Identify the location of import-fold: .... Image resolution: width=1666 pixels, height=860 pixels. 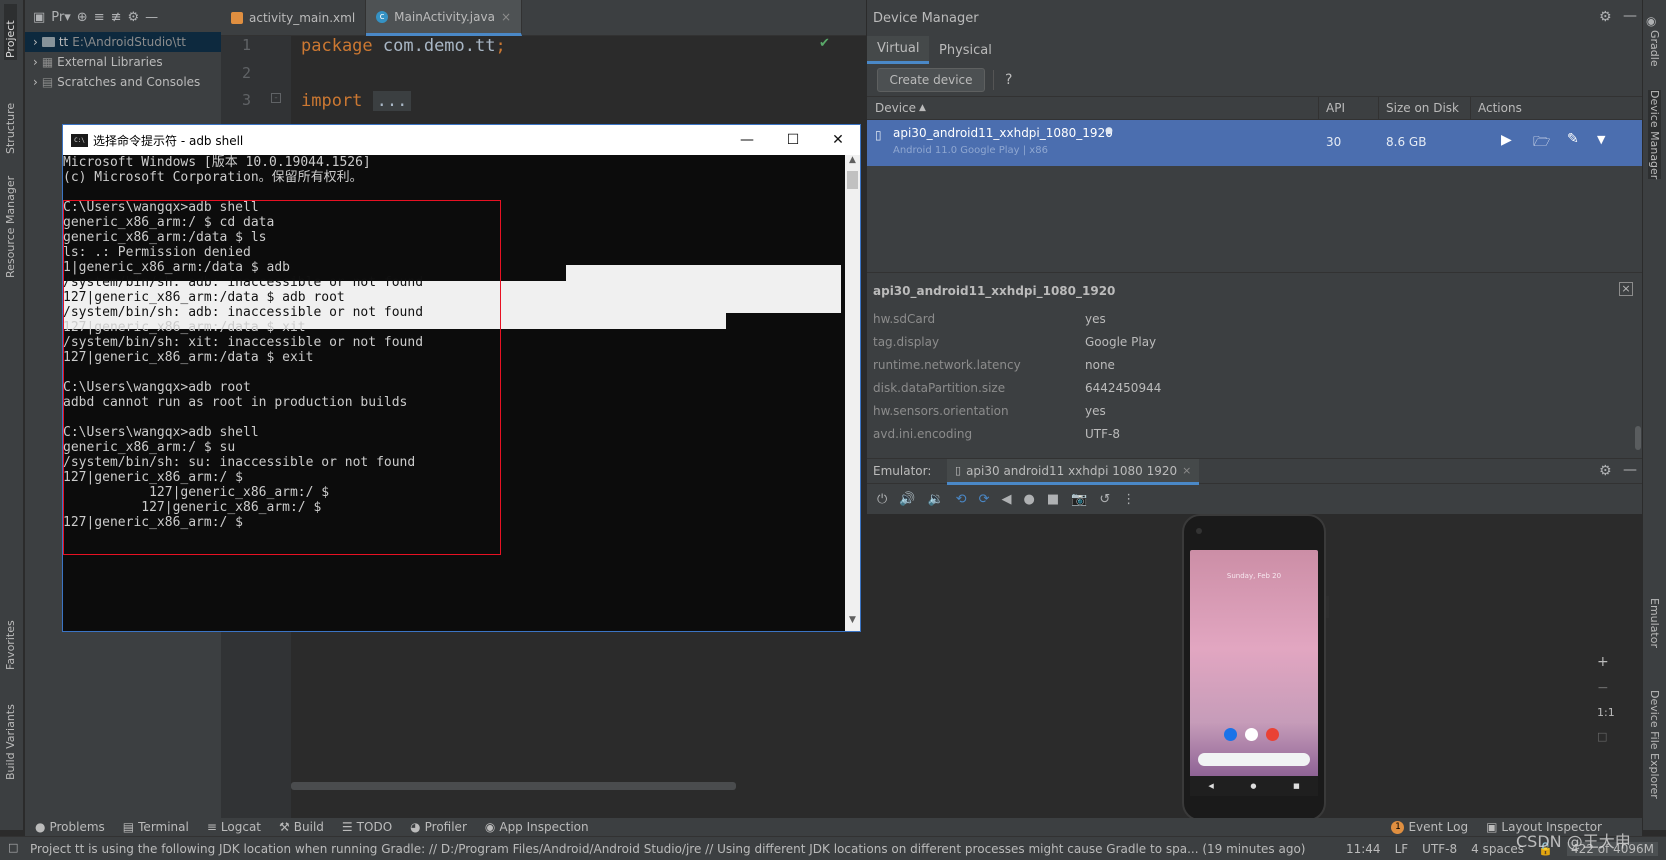
(392, 101).